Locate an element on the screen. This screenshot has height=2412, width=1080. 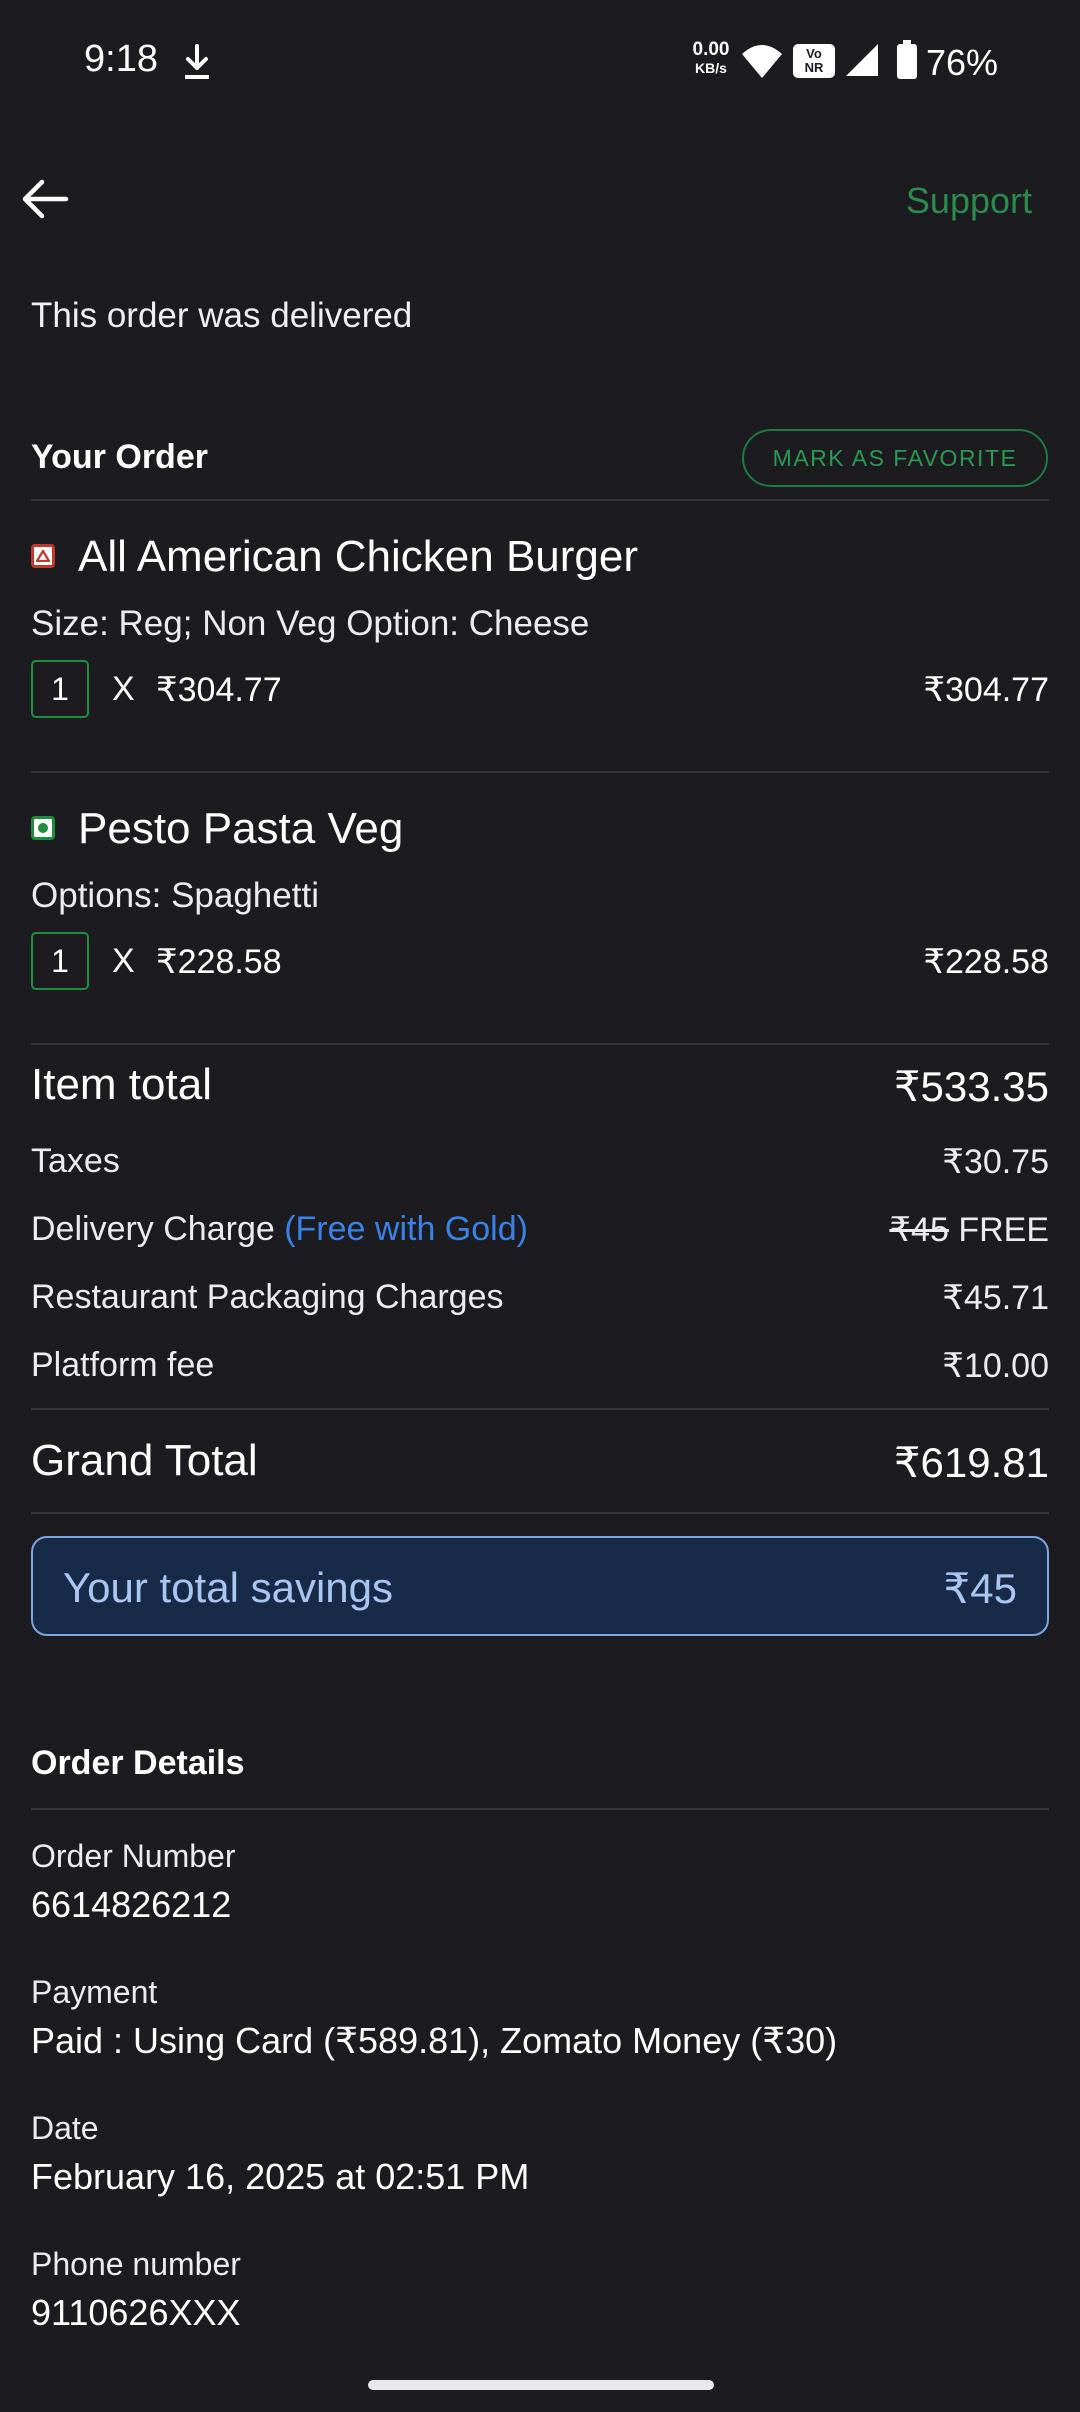
date-value: February 16, 2025 at 02:51 PM is located at coordinates (280, 2176).